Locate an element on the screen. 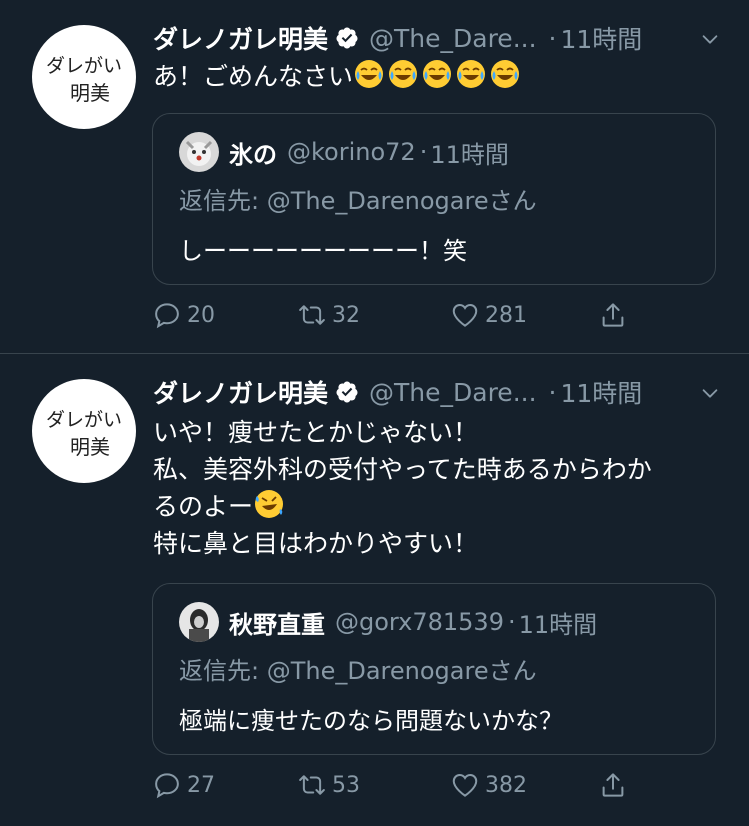 The height and width of the screenshot is (826, 749). quoted-text: 極端に痩せたのなら問題ないかな？ is located at coordinates (371, 721).